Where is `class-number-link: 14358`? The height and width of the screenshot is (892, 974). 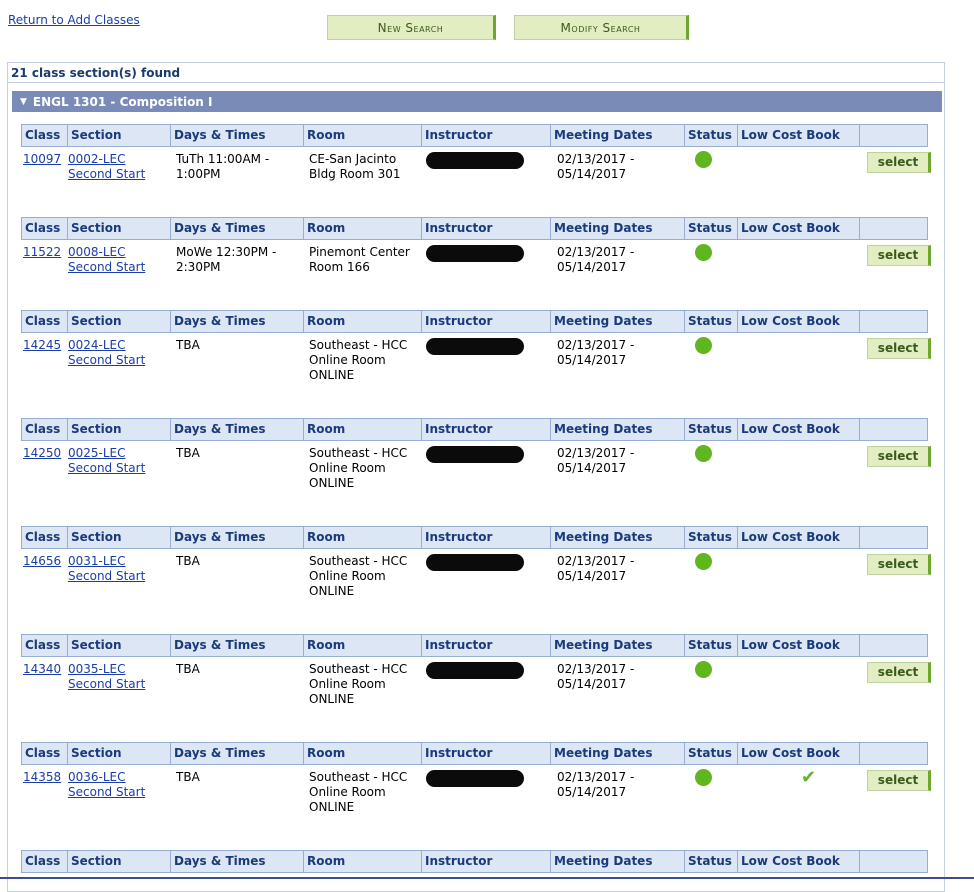 class-number-link: 14358 is located at coordinates (42, 777).